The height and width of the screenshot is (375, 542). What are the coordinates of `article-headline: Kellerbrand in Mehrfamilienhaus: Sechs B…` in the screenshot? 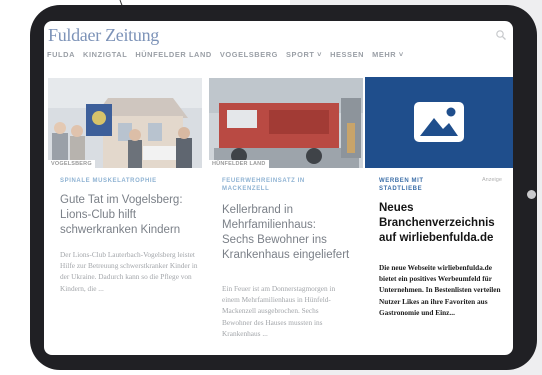 It's located at (286, 233).